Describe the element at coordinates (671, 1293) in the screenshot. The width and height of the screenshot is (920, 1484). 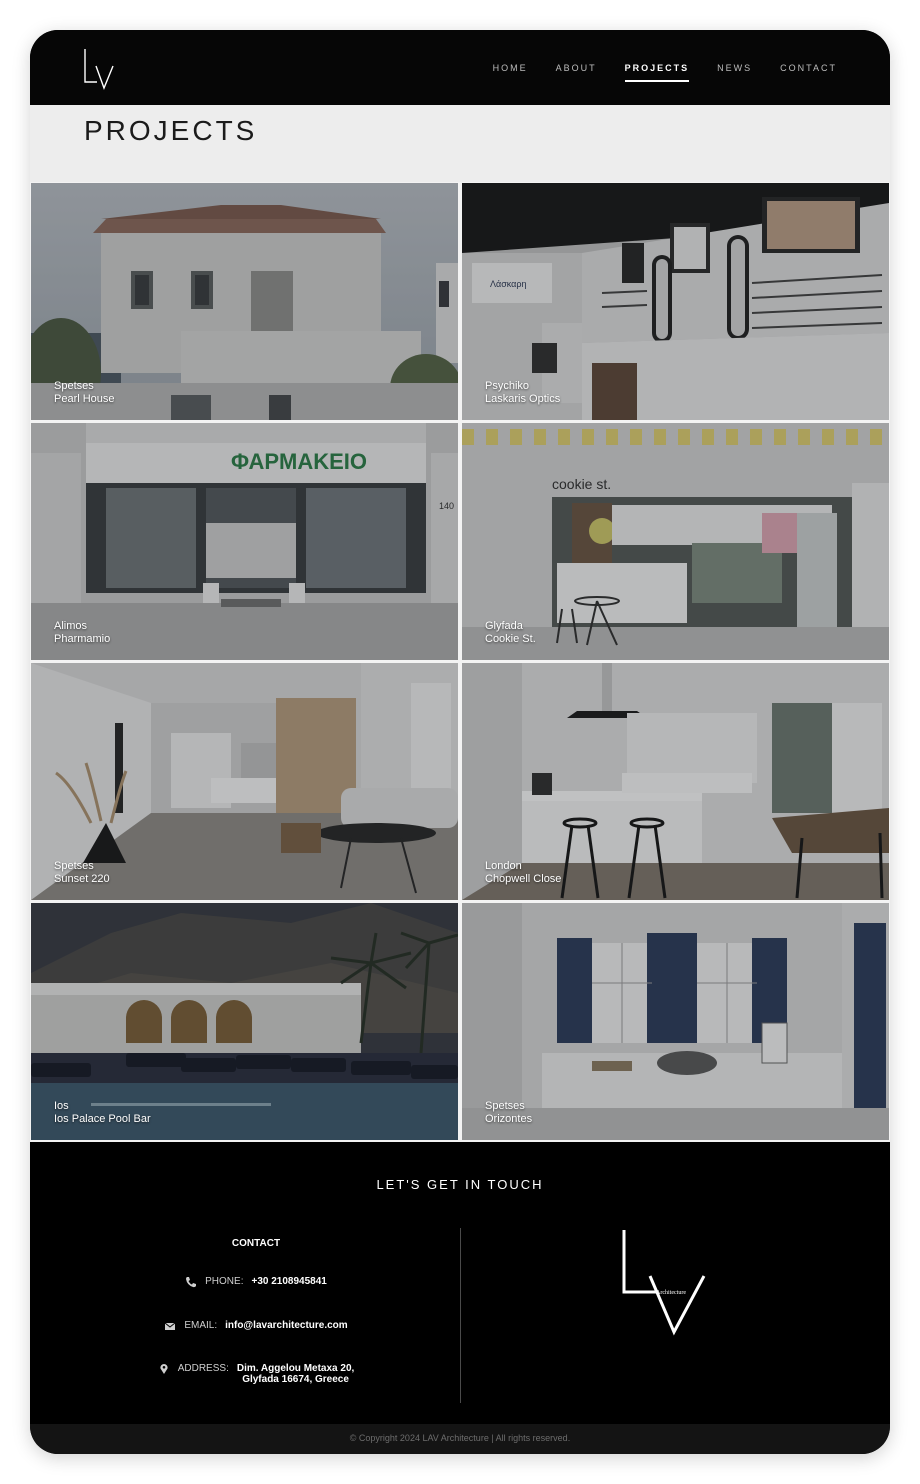
I see `footer-logo-subtext: Architecture` at that location.